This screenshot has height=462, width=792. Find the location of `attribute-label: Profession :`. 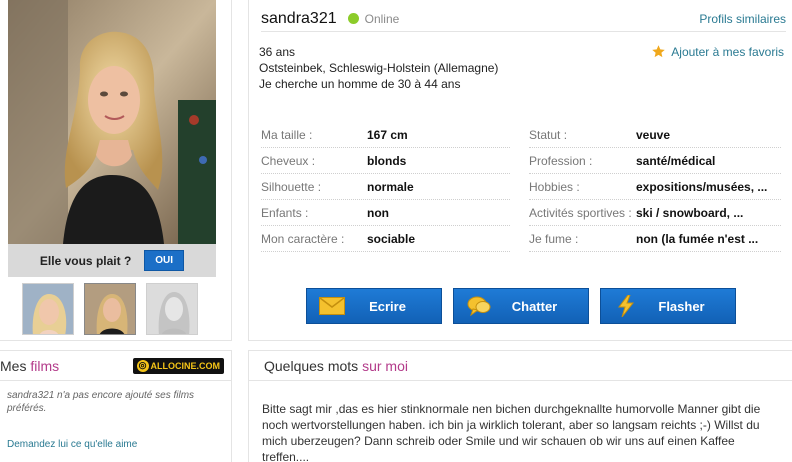

attribute-label: Profession : is located at coordinates (561, 160).